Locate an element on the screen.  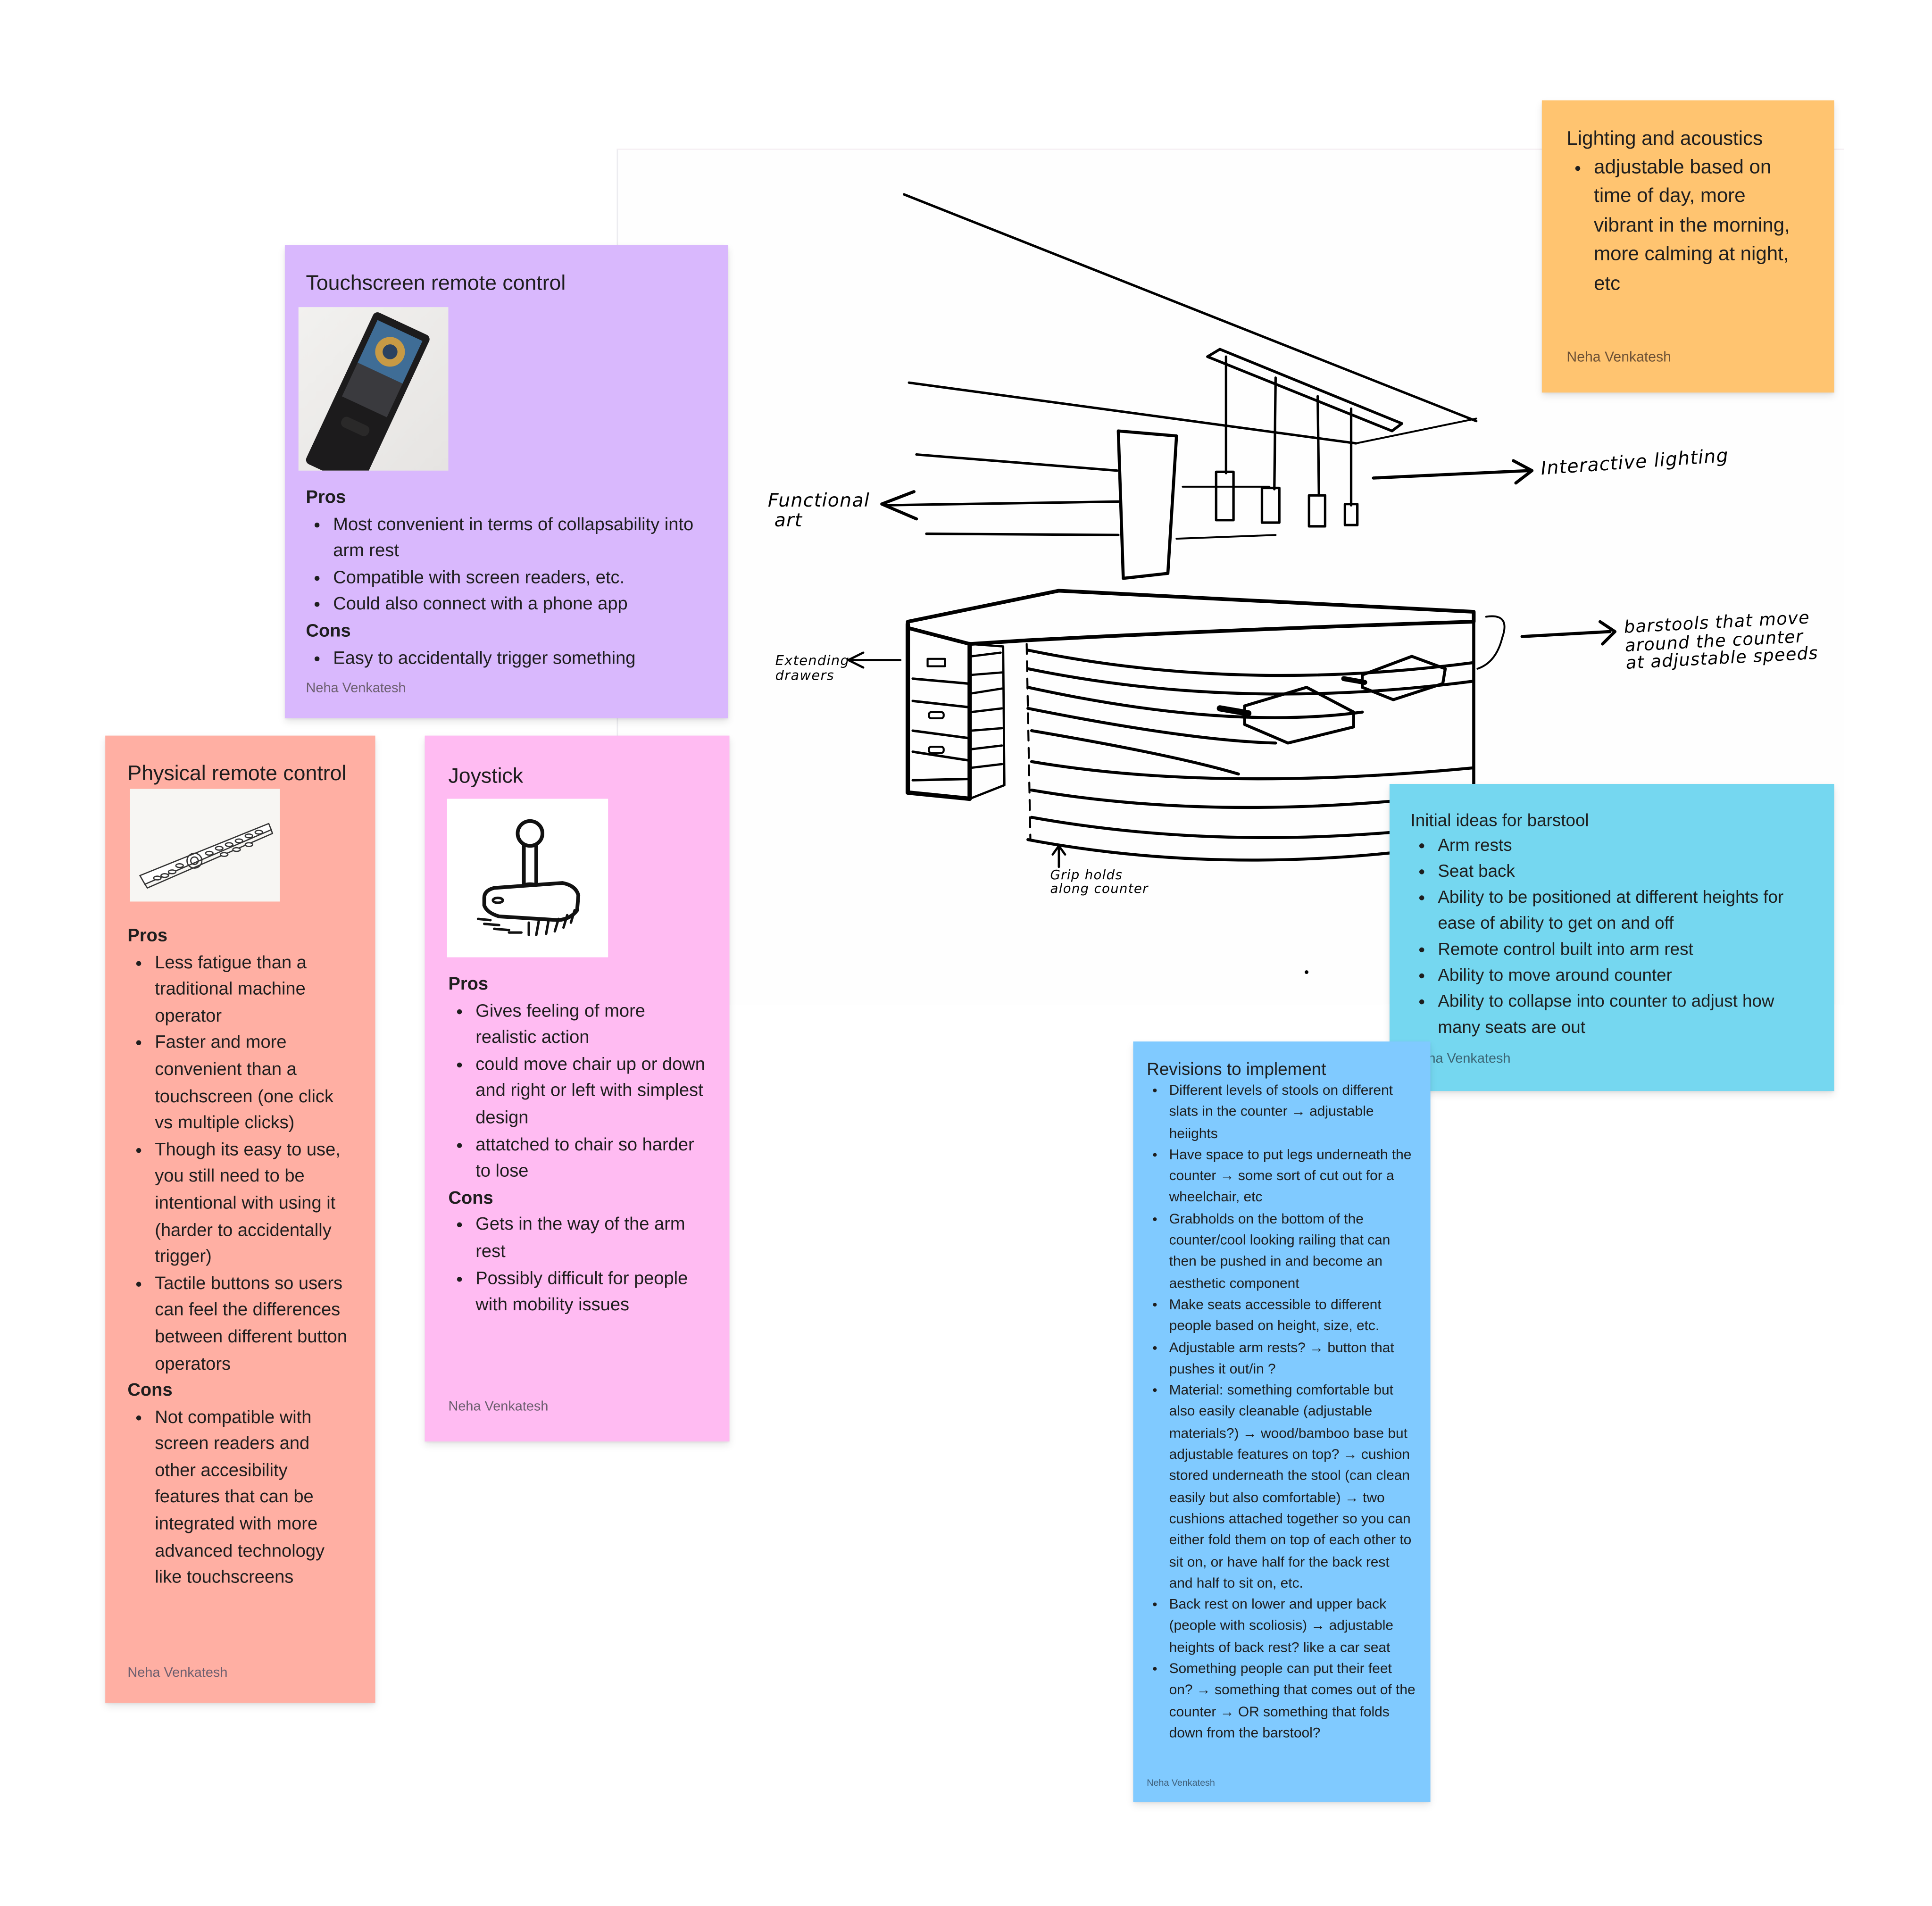
physical-remote-image is located at coordinates (205, 845).